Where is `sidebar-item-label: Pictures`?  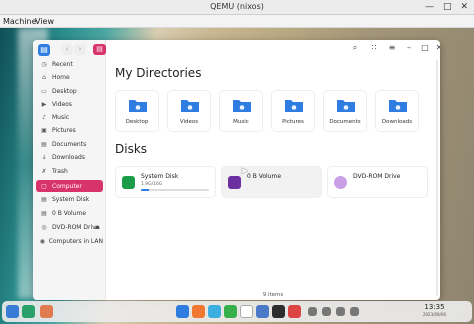
sidebar-item-label: Pictures is located at coordinates (64, 130).